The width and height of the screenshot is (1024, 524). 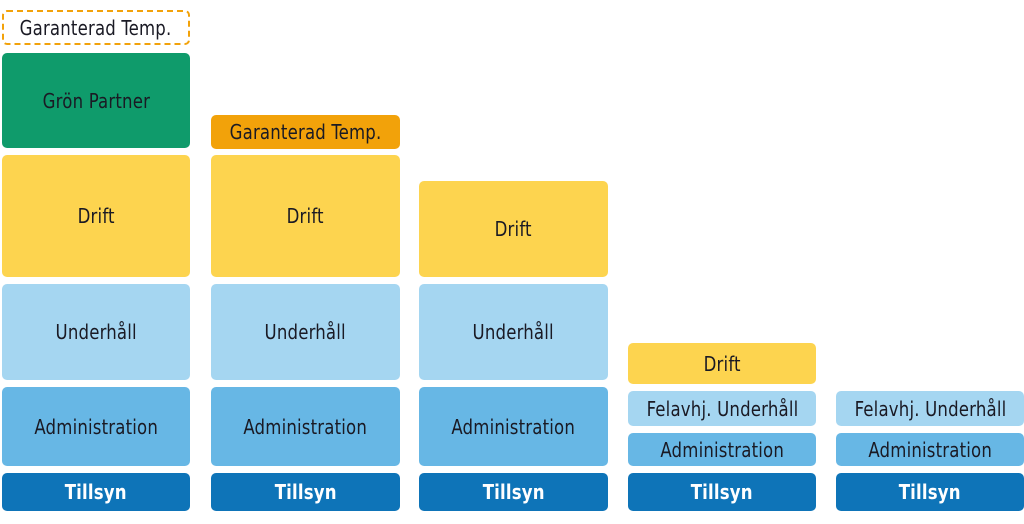 I want to click on col4-administration-block: Administration, so click(x=722, y=449).